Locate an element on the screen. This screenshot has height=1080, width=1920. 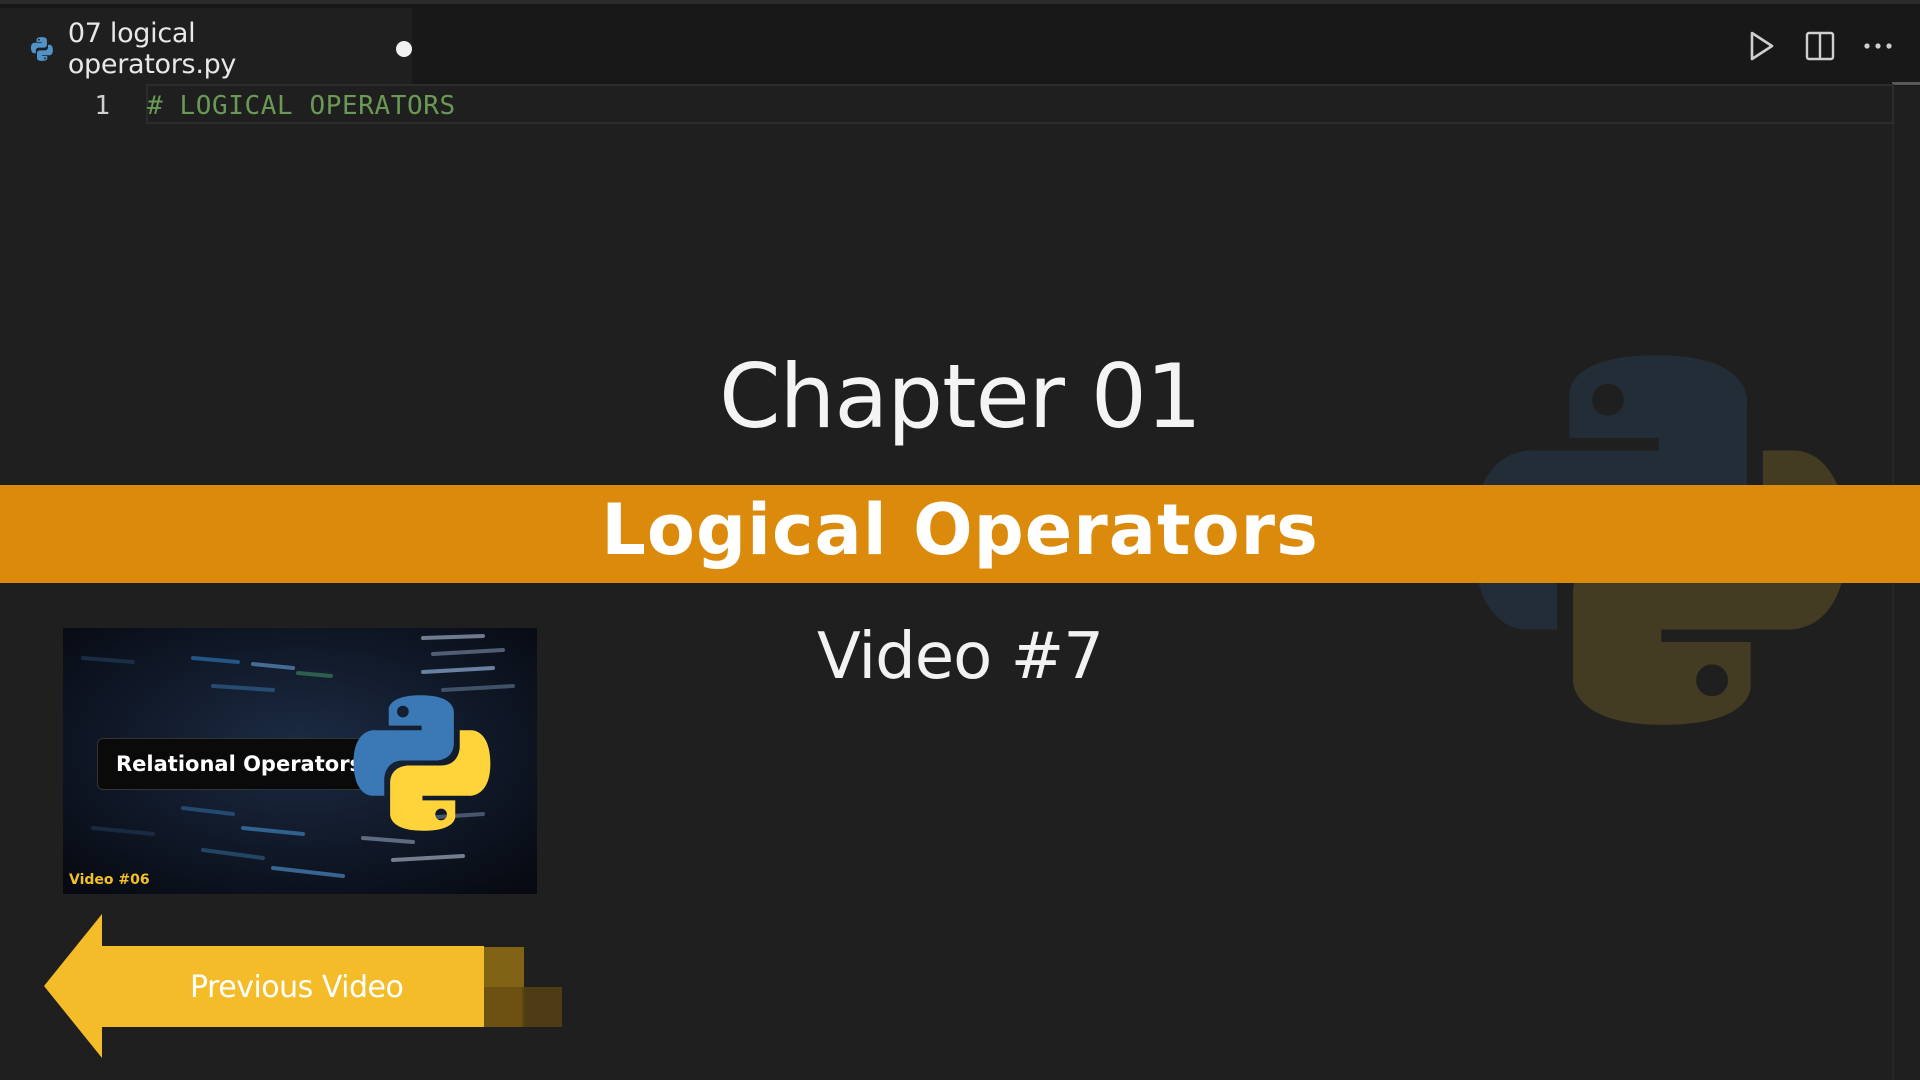
split-editor-button is located at coordinates (1820, 46).